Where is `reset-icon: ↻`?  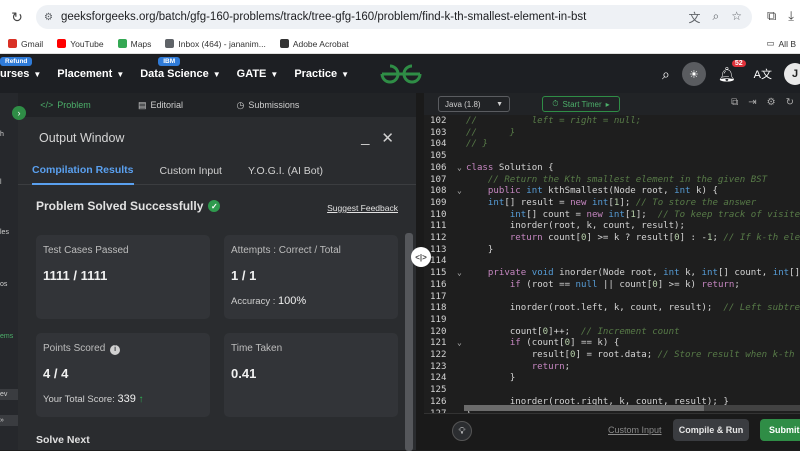
reset-icon: ↻ is located at coordinates (790, 102).